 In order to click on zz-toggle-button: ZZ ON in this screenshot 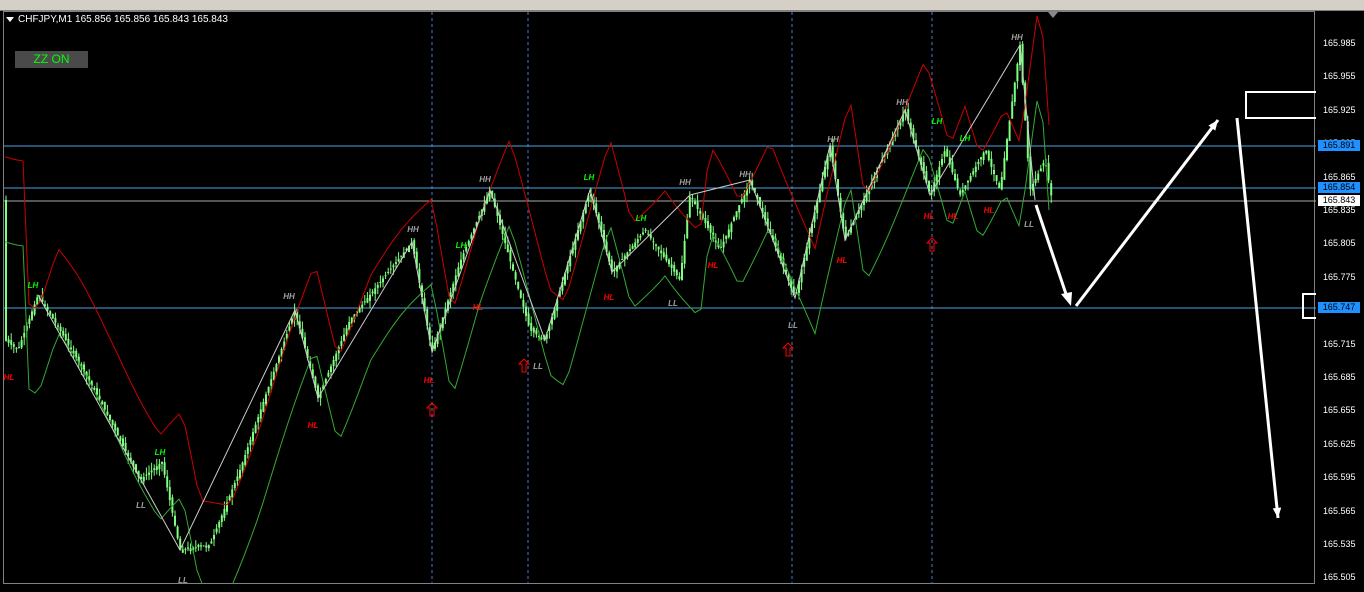, I will do `click(51, 59)`.